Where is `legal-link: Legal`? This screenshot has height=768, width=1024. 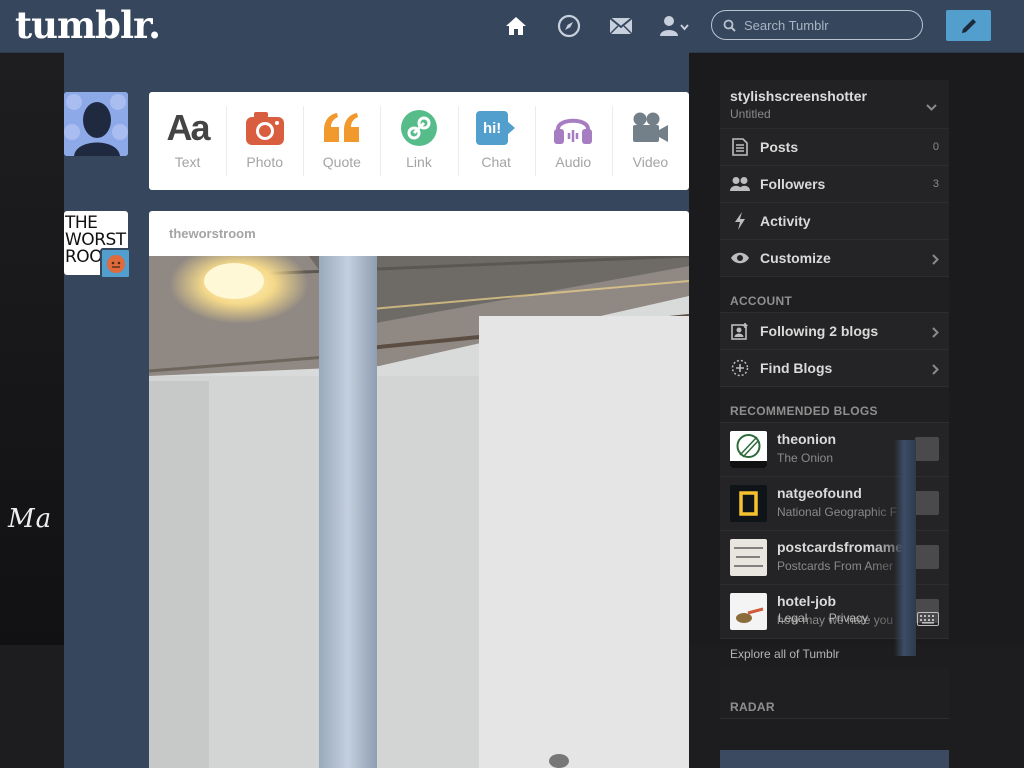 legal-link: Legal is located at coordinates (792, 618).